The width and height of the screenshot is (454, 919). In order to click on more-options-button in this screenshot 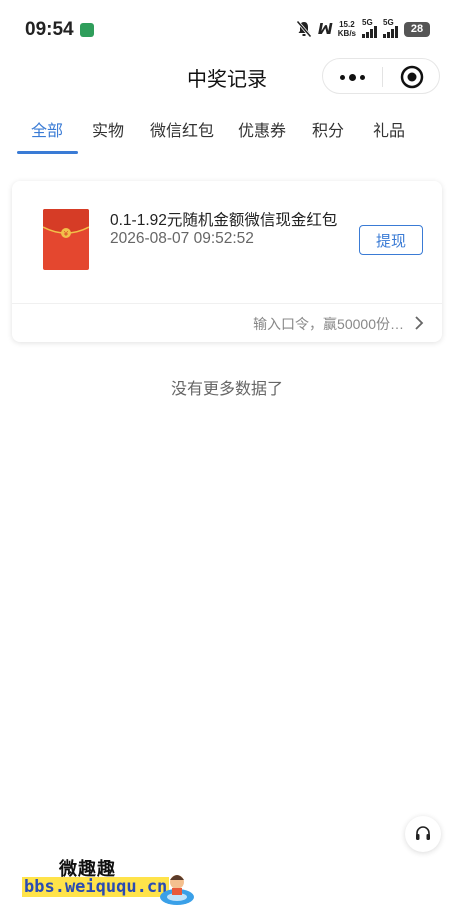, I will do `click(352, 77)`.